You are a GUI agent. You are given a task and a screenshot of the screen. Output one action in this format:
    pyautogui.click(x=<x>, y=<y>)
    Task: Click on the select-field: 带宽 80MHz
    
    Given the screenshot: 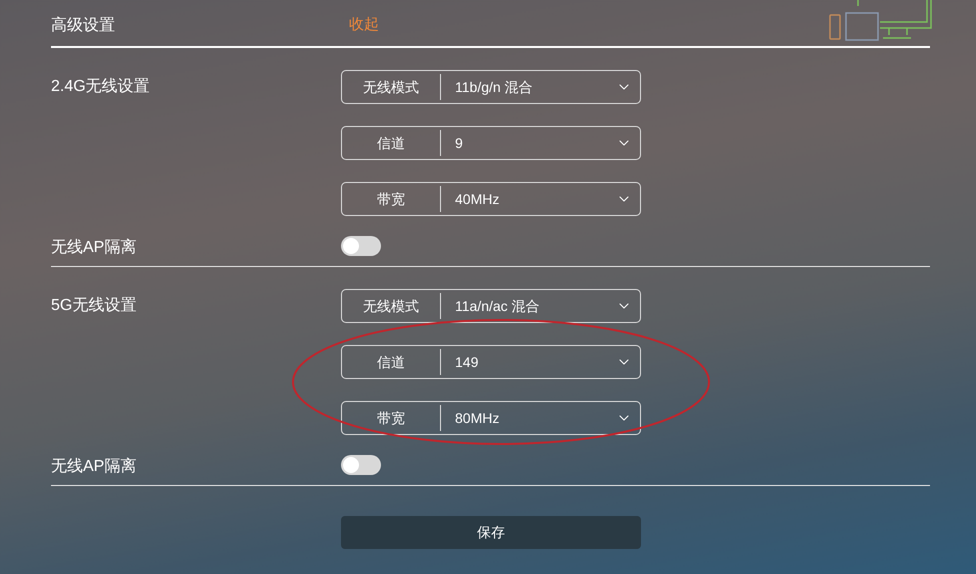 What is the action you would take?
    pyautogui.click(x=491, y=418)
    